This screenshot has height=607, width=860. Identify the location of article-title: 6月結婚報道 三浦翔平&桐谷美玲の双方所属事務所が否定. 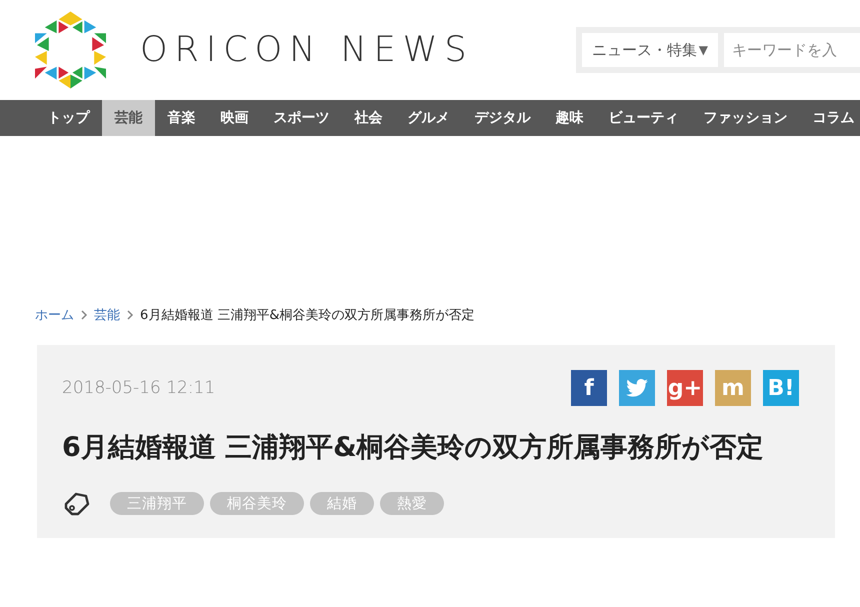
(413, 448).